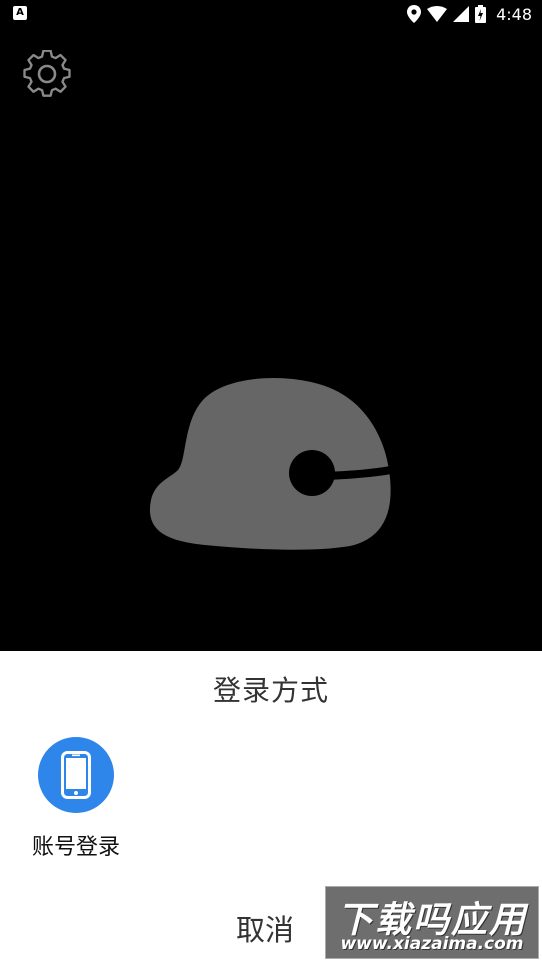 The width and height of the screenshot is (542, 964). What do you see at coordinates (271, 14) in the screenshot?
I see `status-bar: A 4:48` at bounding box center [271, 14].